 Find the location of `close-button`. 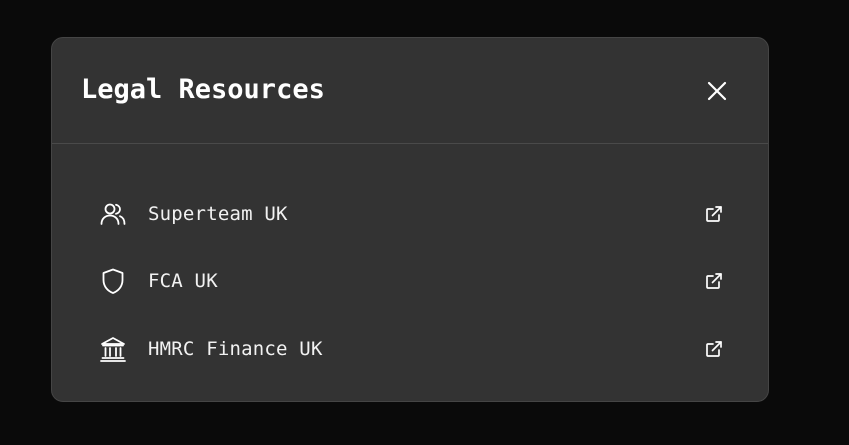

close-button is located at coordinates (717, 91).